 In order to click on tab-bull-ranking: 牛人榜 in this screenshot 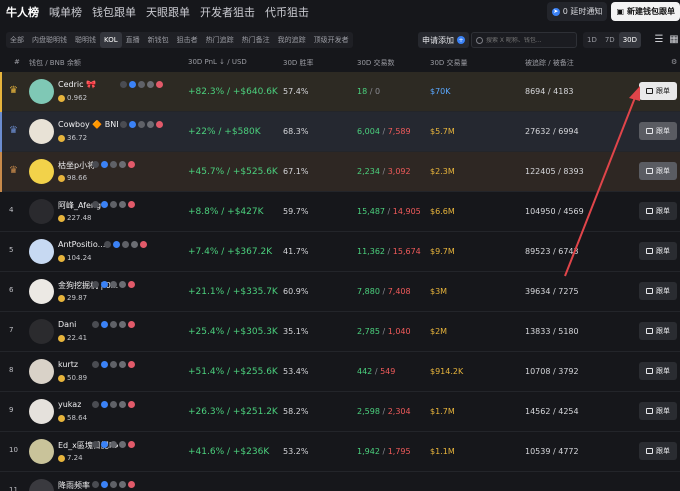, I will do `click(22, 12)`.